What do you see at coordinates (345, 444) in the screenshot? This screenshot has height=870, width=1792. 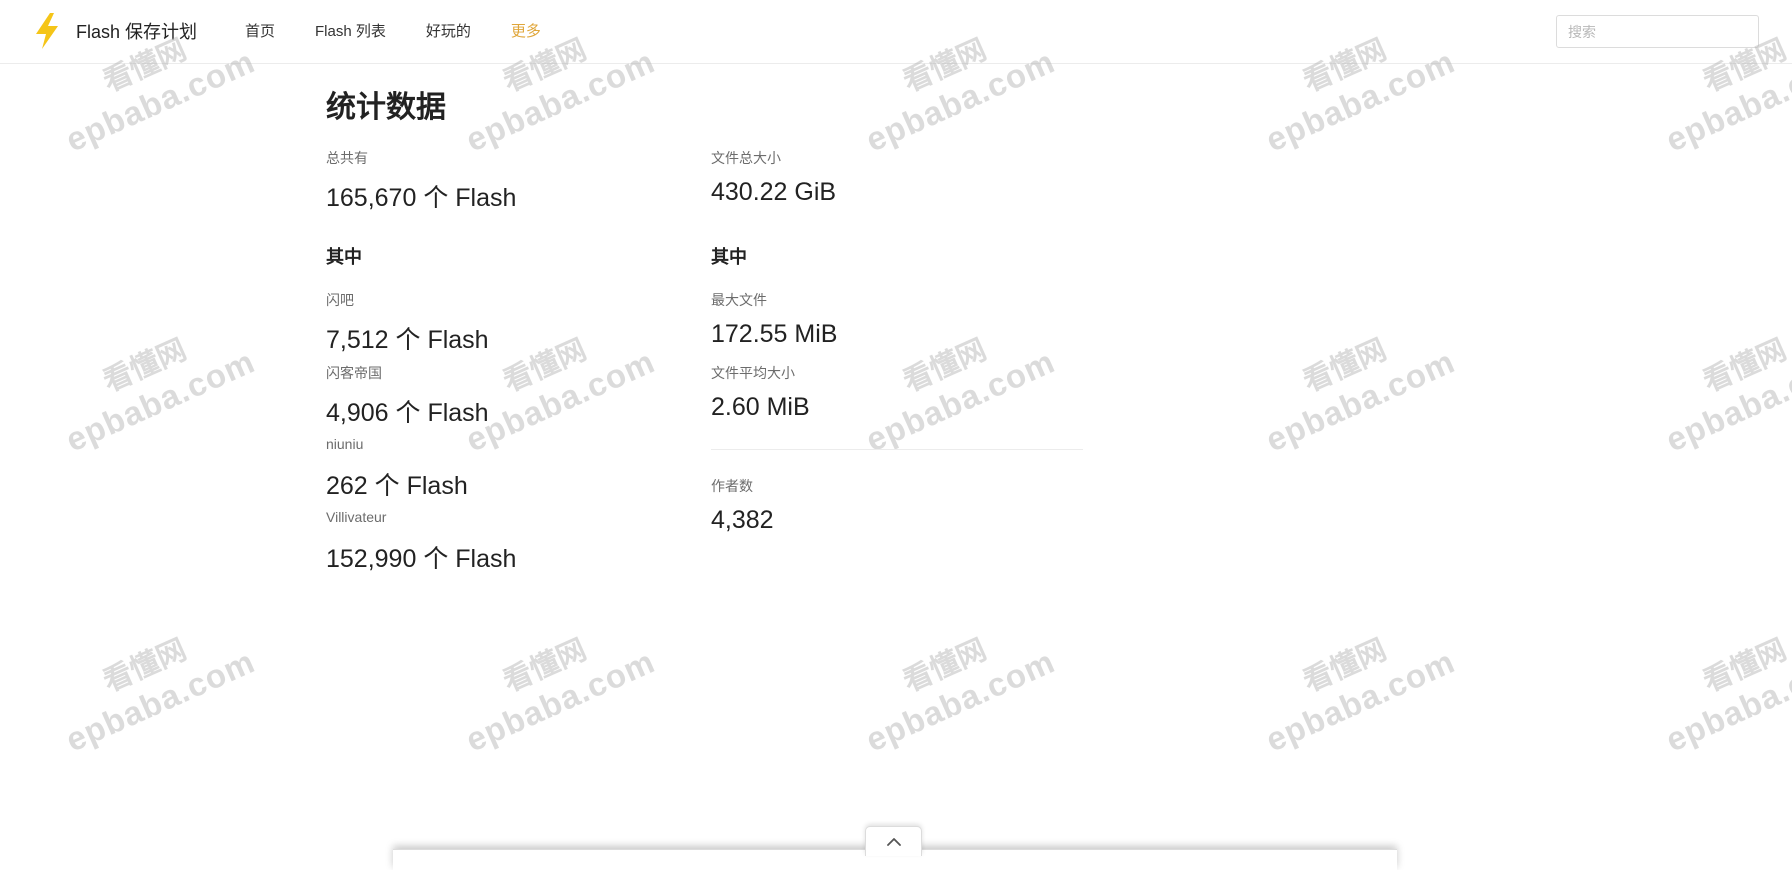 I see `source-label-niuniu: niuniu` at bounding box center [345, 444].